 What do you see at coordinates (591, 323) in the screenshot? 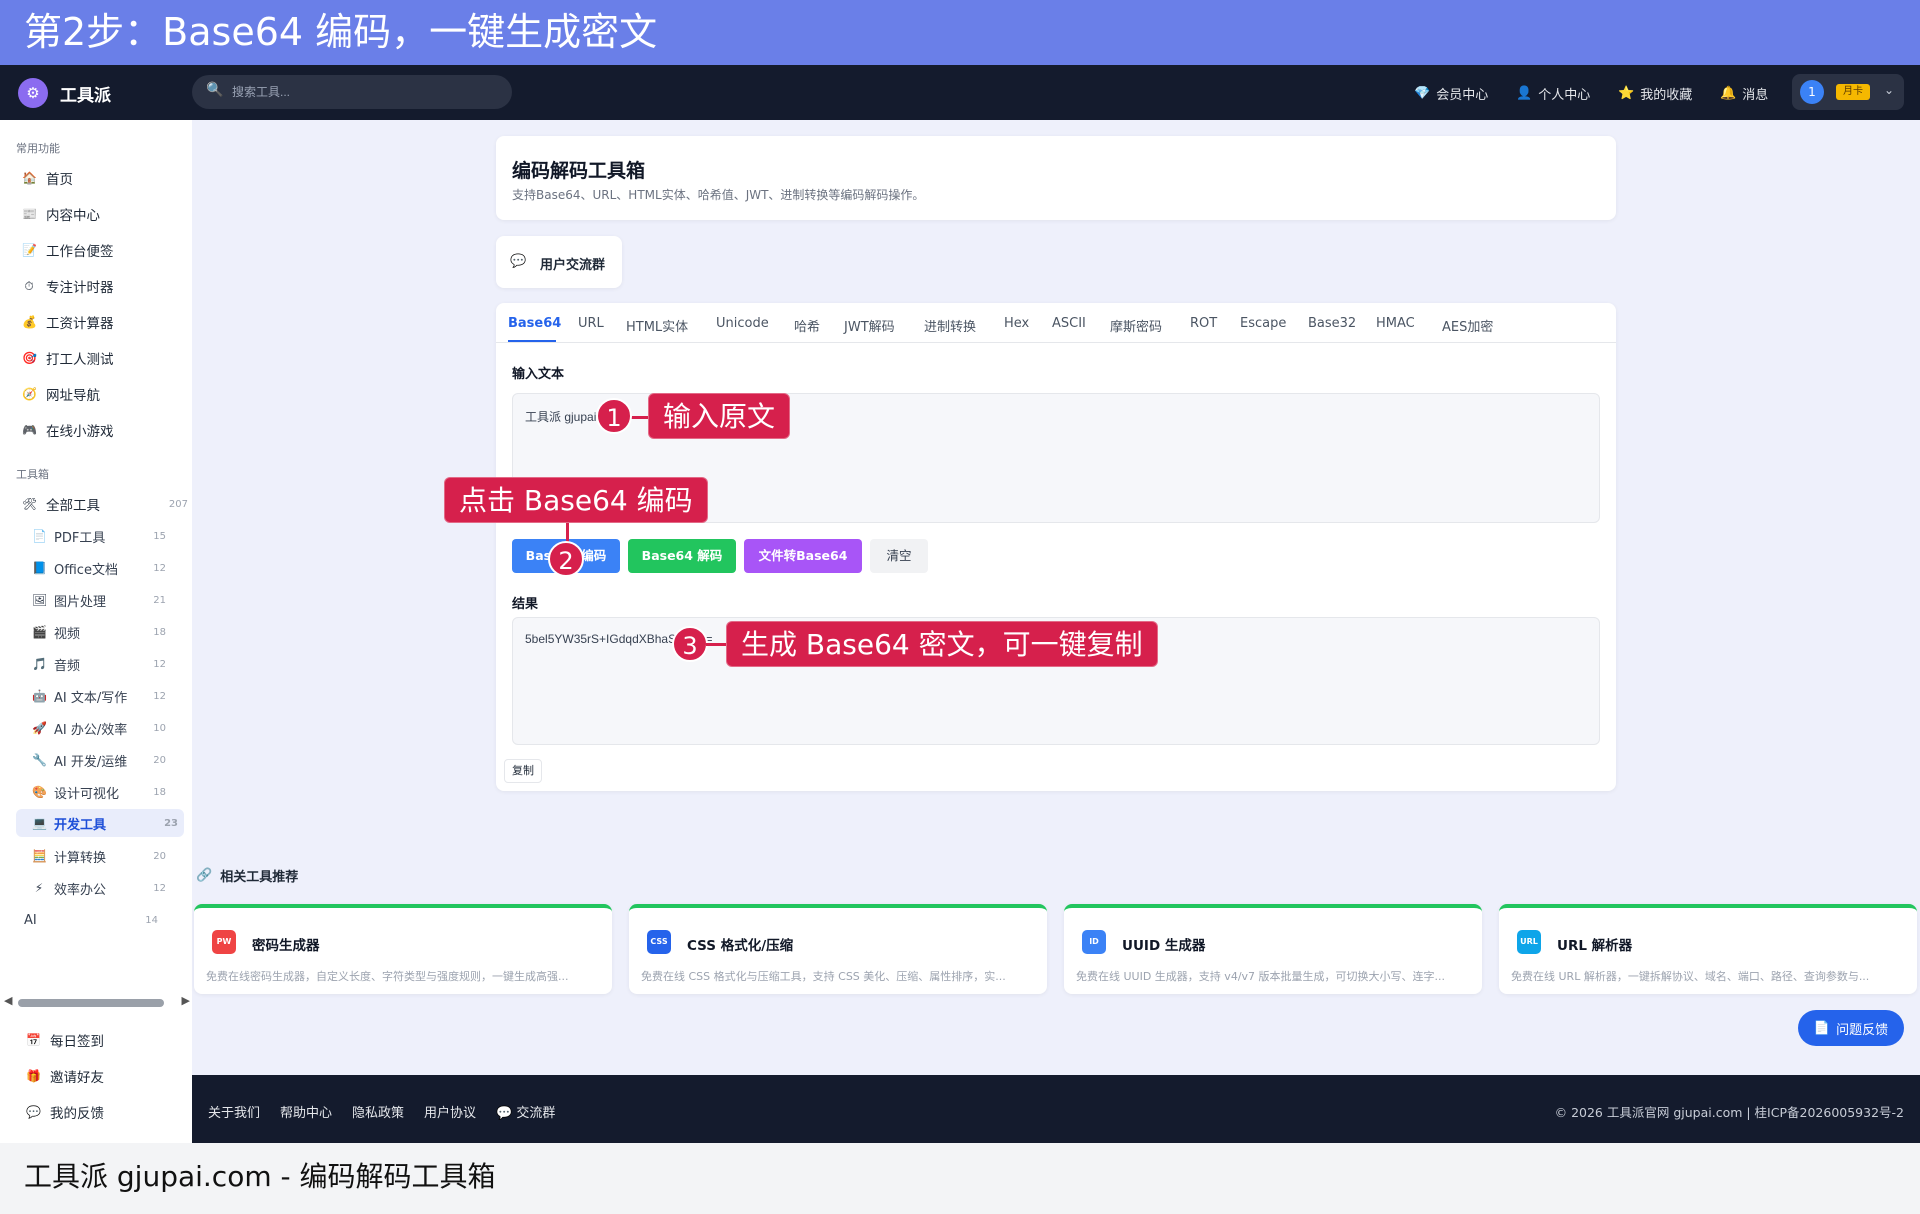
I see `tab-url: URL` at bounding box center [591, 323].